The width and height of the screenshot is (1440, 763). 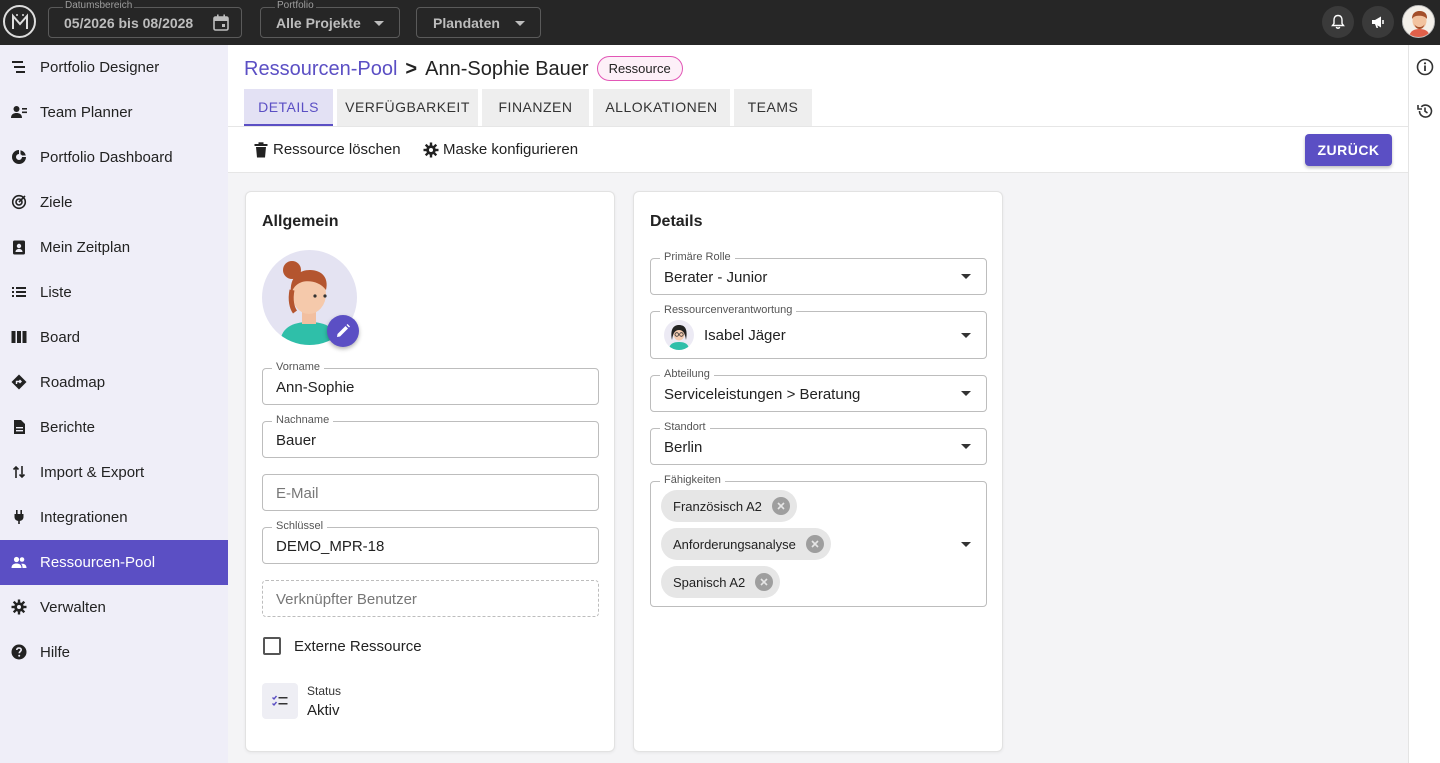 I want to click on tab-details: DETAILS, so click(x=288, y=107).